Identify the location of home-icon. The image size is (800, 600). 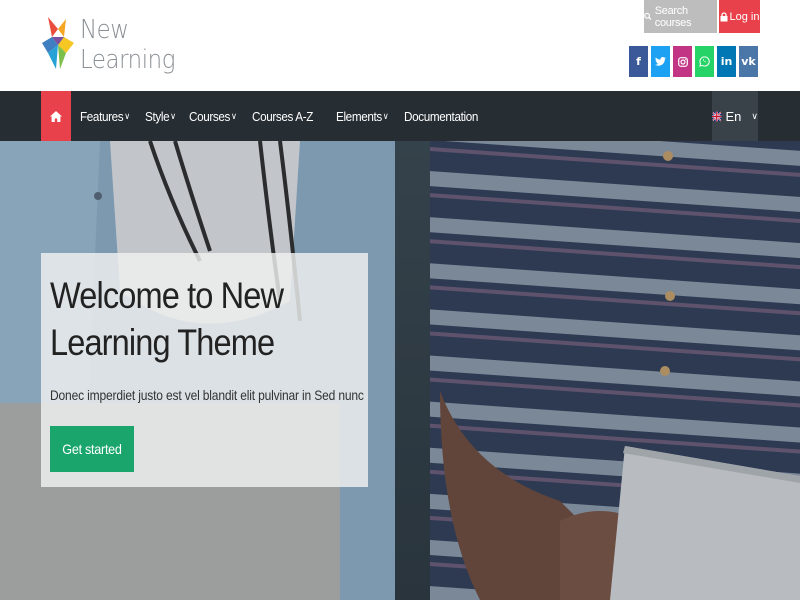
(56, 116).